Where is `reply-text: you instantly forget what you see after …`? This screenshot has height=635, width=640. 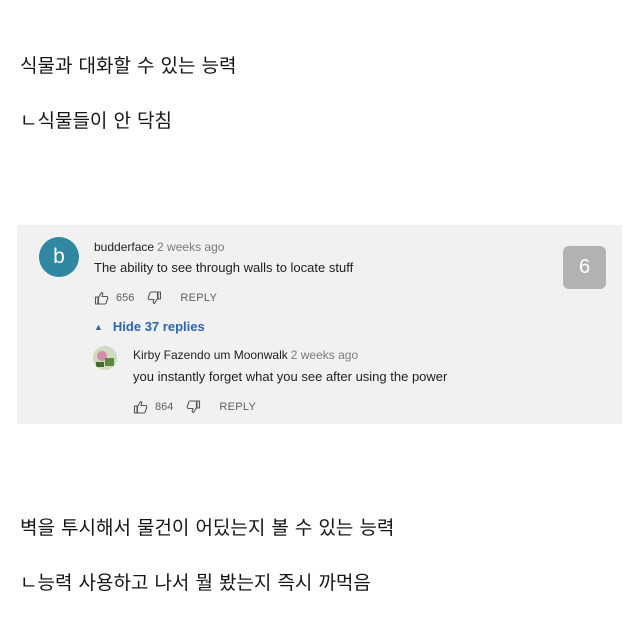
reply-text: you instantly forget what you see after … is located at coordinates (290, 376).